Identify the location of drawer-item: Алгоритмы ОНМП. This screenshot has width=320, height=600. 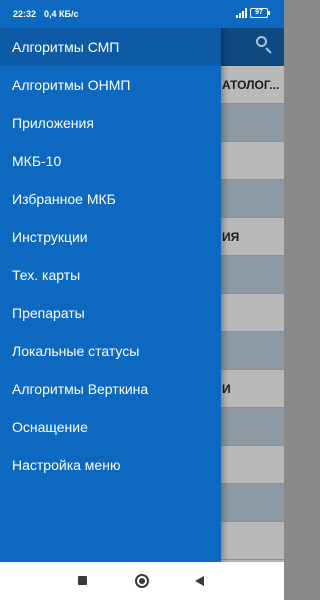
(110, 85).